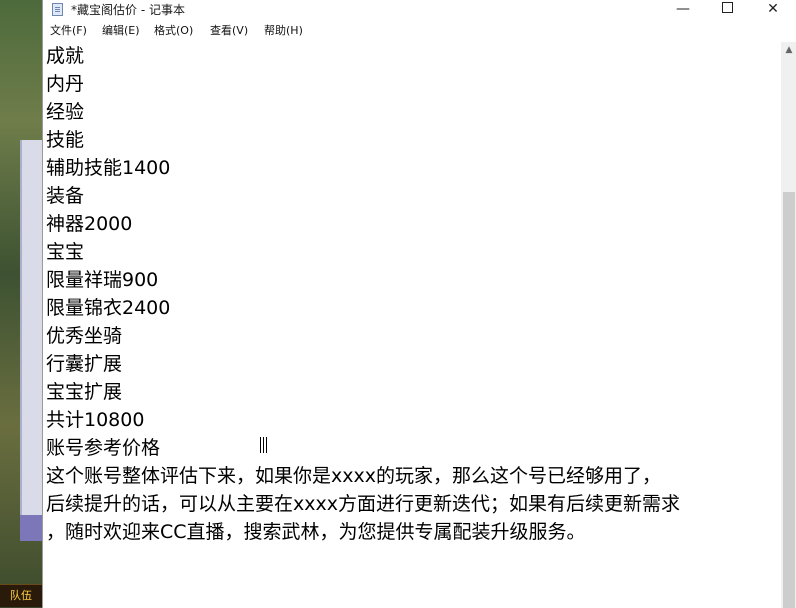 The image size is (796, 608). Describe the element at coordinates (89, 224) in the screenshot. I see `text-line: 神器2000` at that location.